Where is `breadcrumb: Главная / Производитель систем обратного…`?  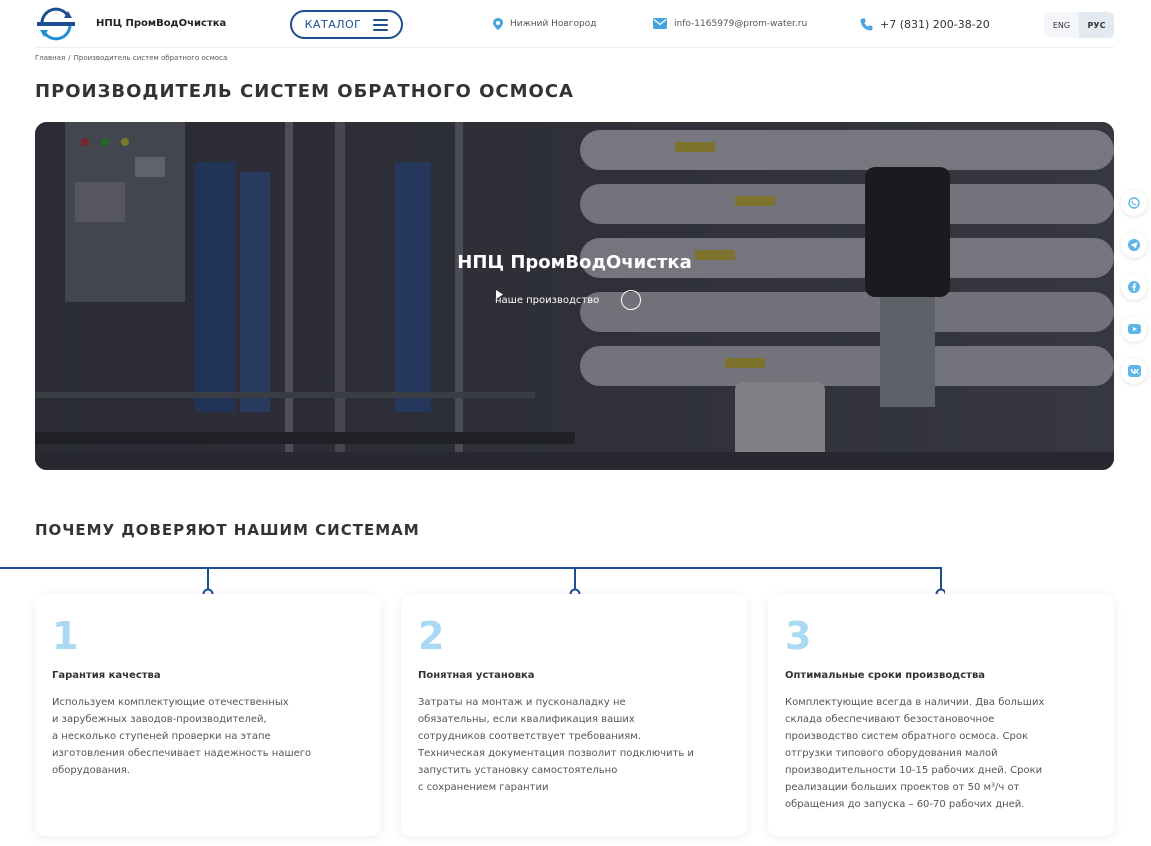 breadcrumb: Главная / Производитель систем обратного… is located at coordinates (131, 58).